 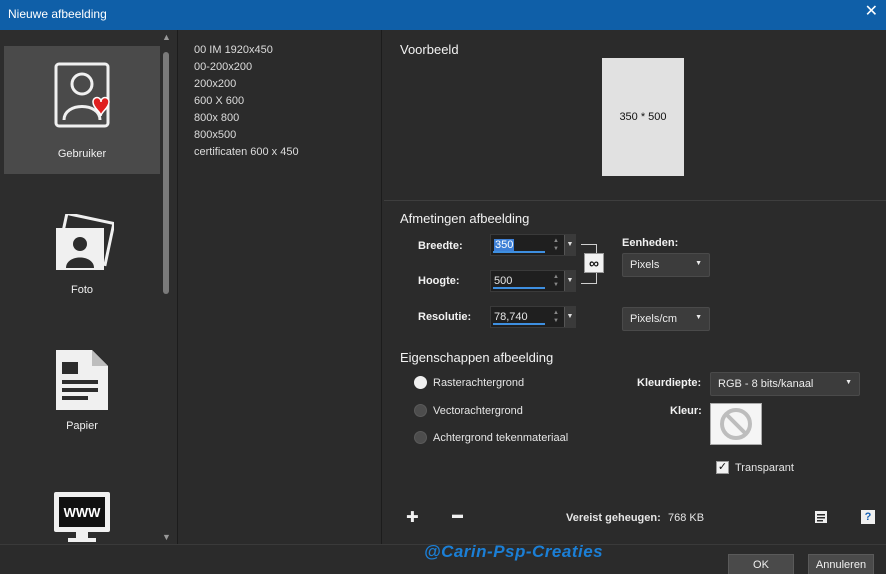 What do you see at coordinates (500, 438) in the screenshot?
I see `art-media-label: Achtergrond tekenmateriaal` at bounding box center [500, 438].